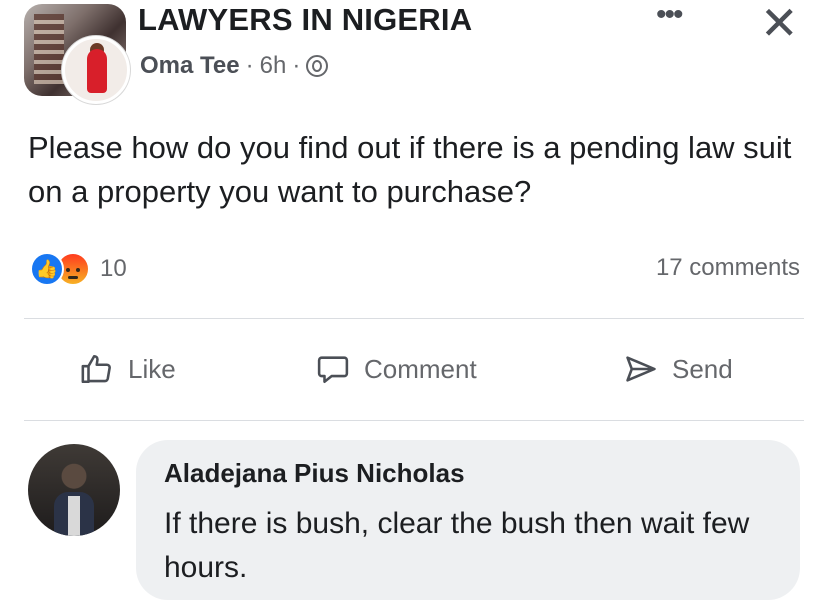 The width and height of the screenshot is (828, 605). Describe the element at coordinates (190, 66) in the screenshot. I see `author-name: Oma Tee` at that location.